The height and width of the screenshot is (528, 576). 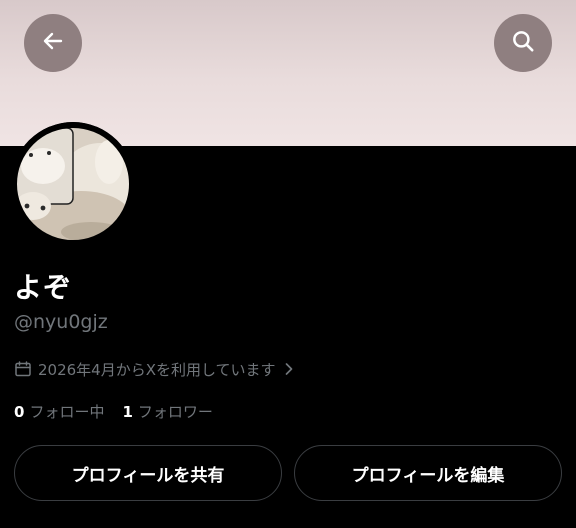 What do you see at coordinates (61, 322) in the screenshot?
I see `user-handle: @nyu0gjz` at bounding box center [61, 322].